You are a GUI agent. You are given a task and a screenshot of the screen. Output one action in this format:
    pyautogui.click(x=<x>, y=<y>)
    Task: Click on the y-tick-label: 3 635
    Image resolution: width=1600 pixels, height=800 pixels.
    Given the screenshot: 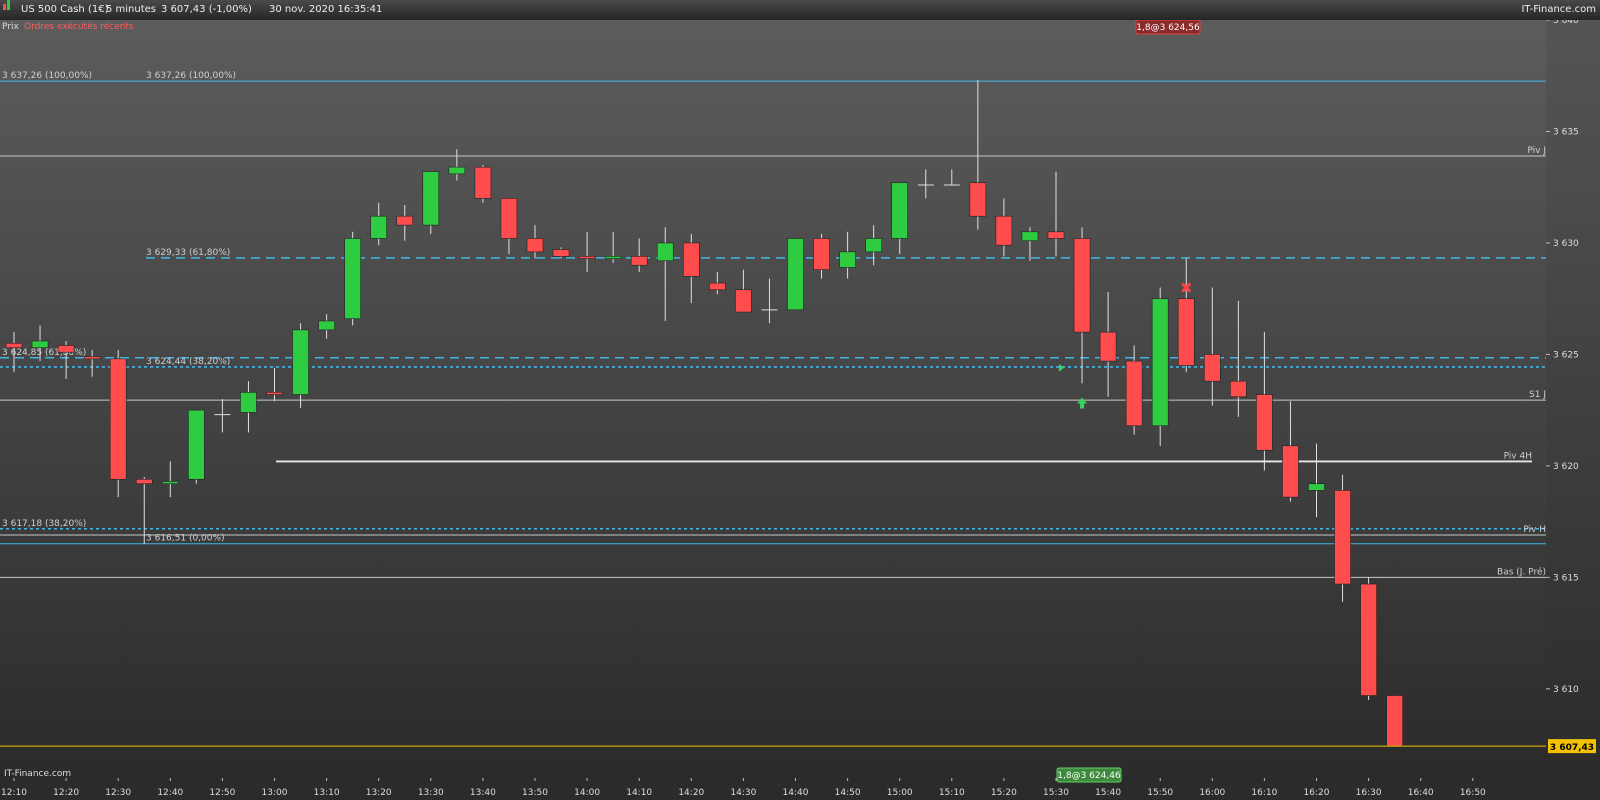 What is the action you would take?
    pyautogui.click(x=1566, y=132)
    